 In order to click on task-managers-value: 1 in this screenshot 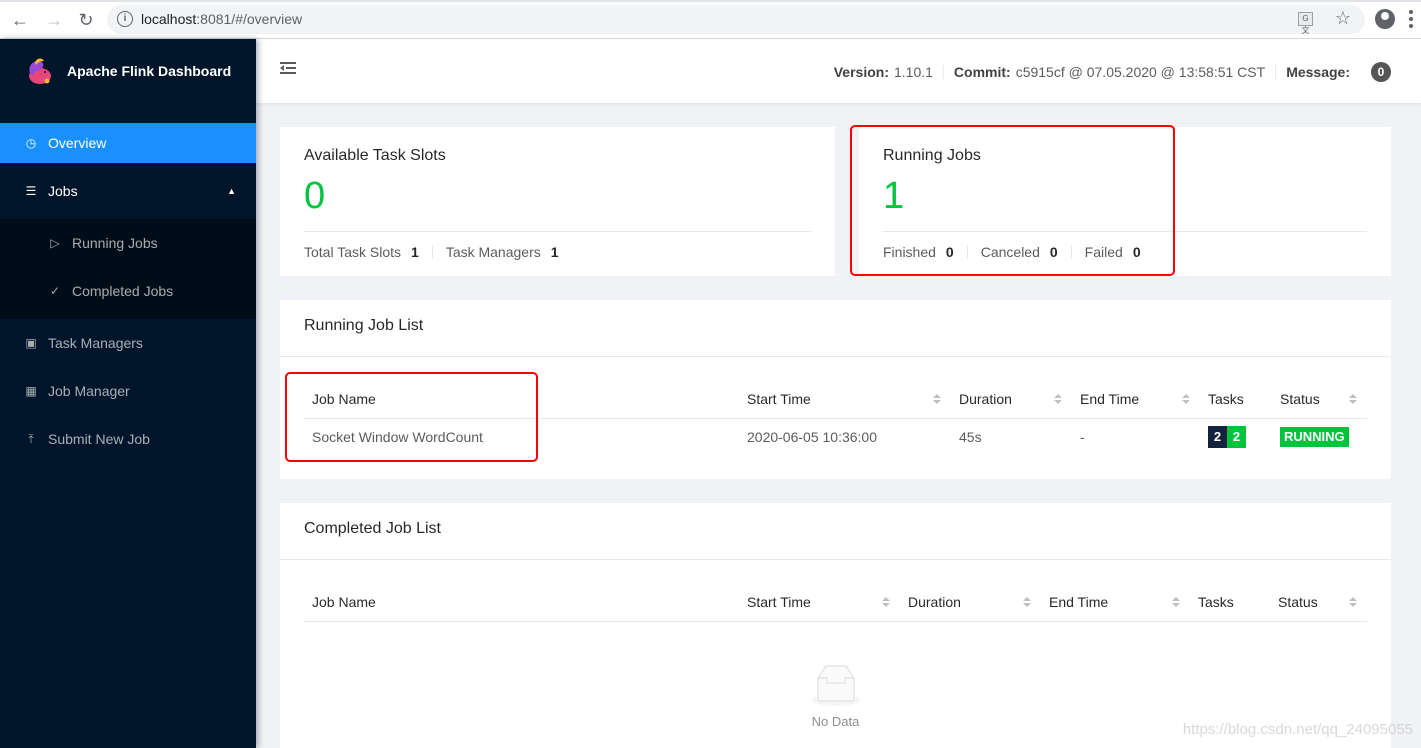, I will do `click(554, 252)`.